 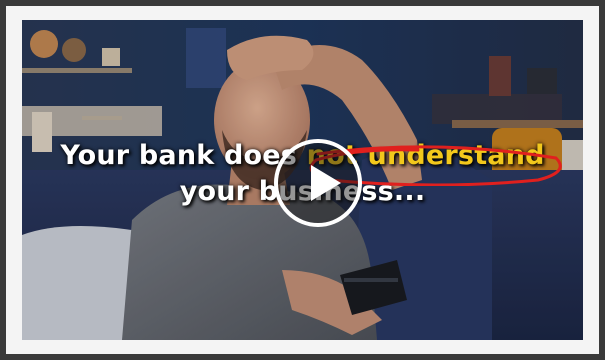 What do you see at coordinates (183, 155) in the screenshot?
I see `headline-text-part1: Your bank does` at bounding box center [183, 155].